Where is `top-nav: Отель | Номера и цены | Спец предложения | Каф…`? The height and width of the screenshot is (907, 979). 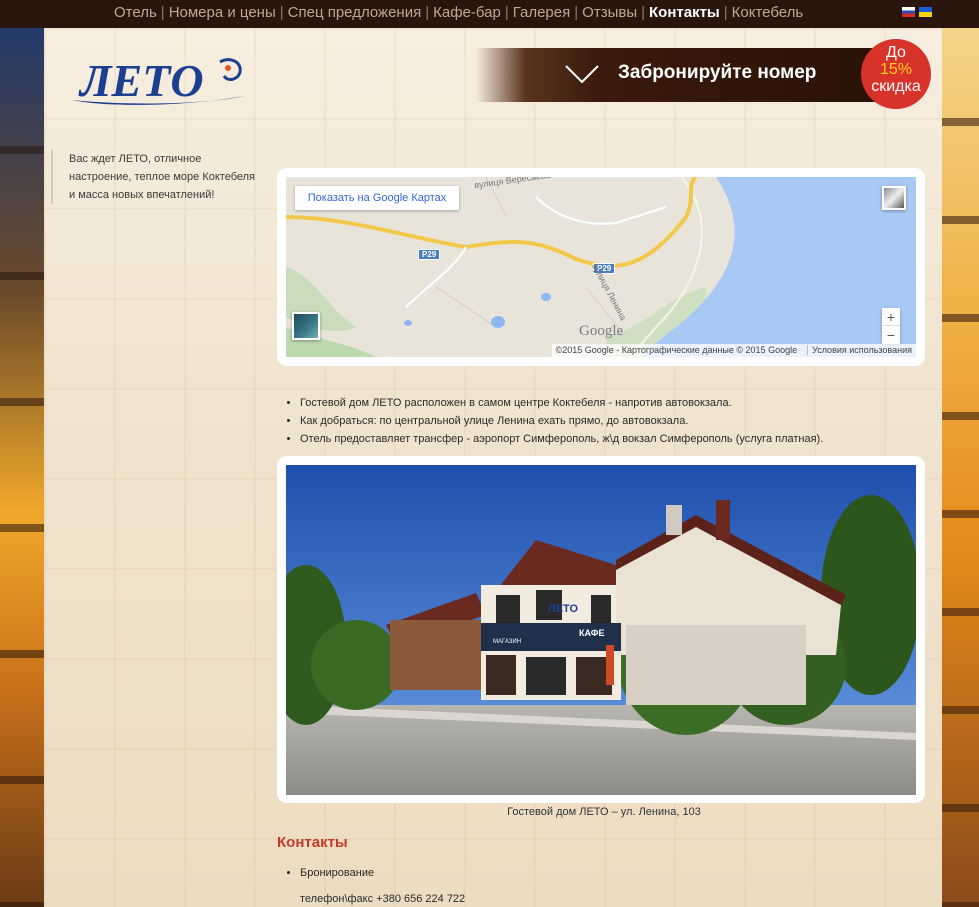 top-nav: Отель | Номера и цены | Спец предложения | Каф… is located at coordinates (489, 14).